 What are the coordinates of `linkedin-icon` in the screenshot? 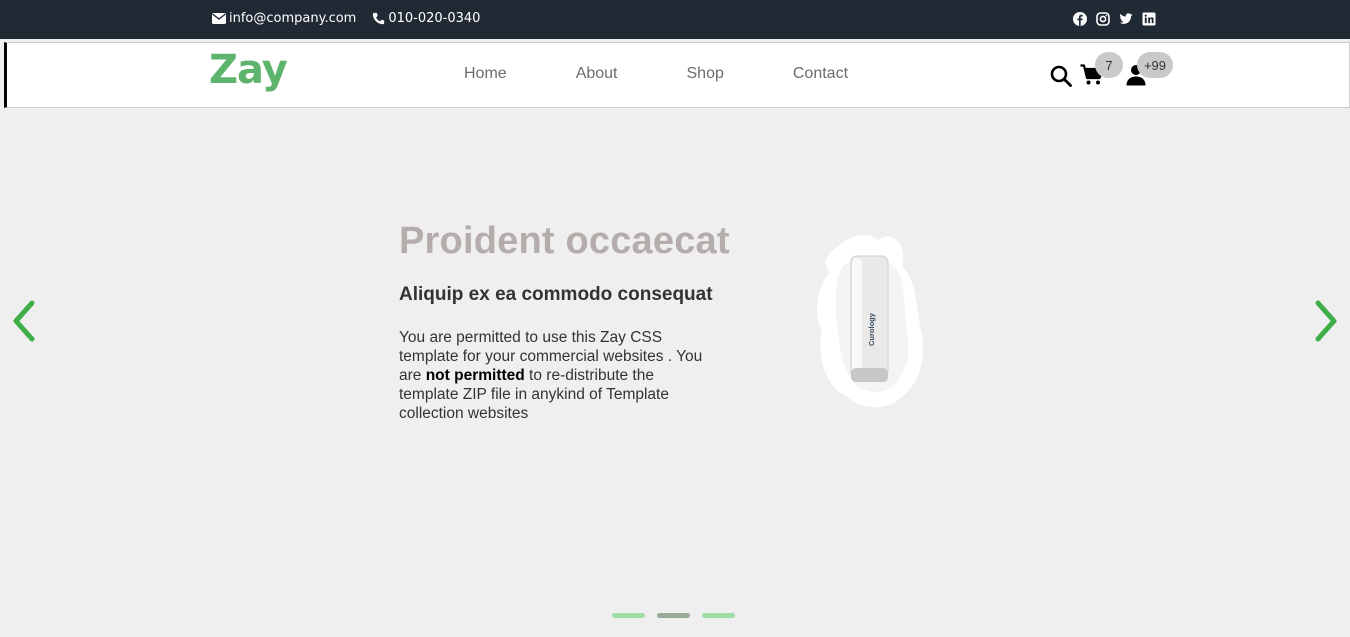 It's located at (1149, 19).